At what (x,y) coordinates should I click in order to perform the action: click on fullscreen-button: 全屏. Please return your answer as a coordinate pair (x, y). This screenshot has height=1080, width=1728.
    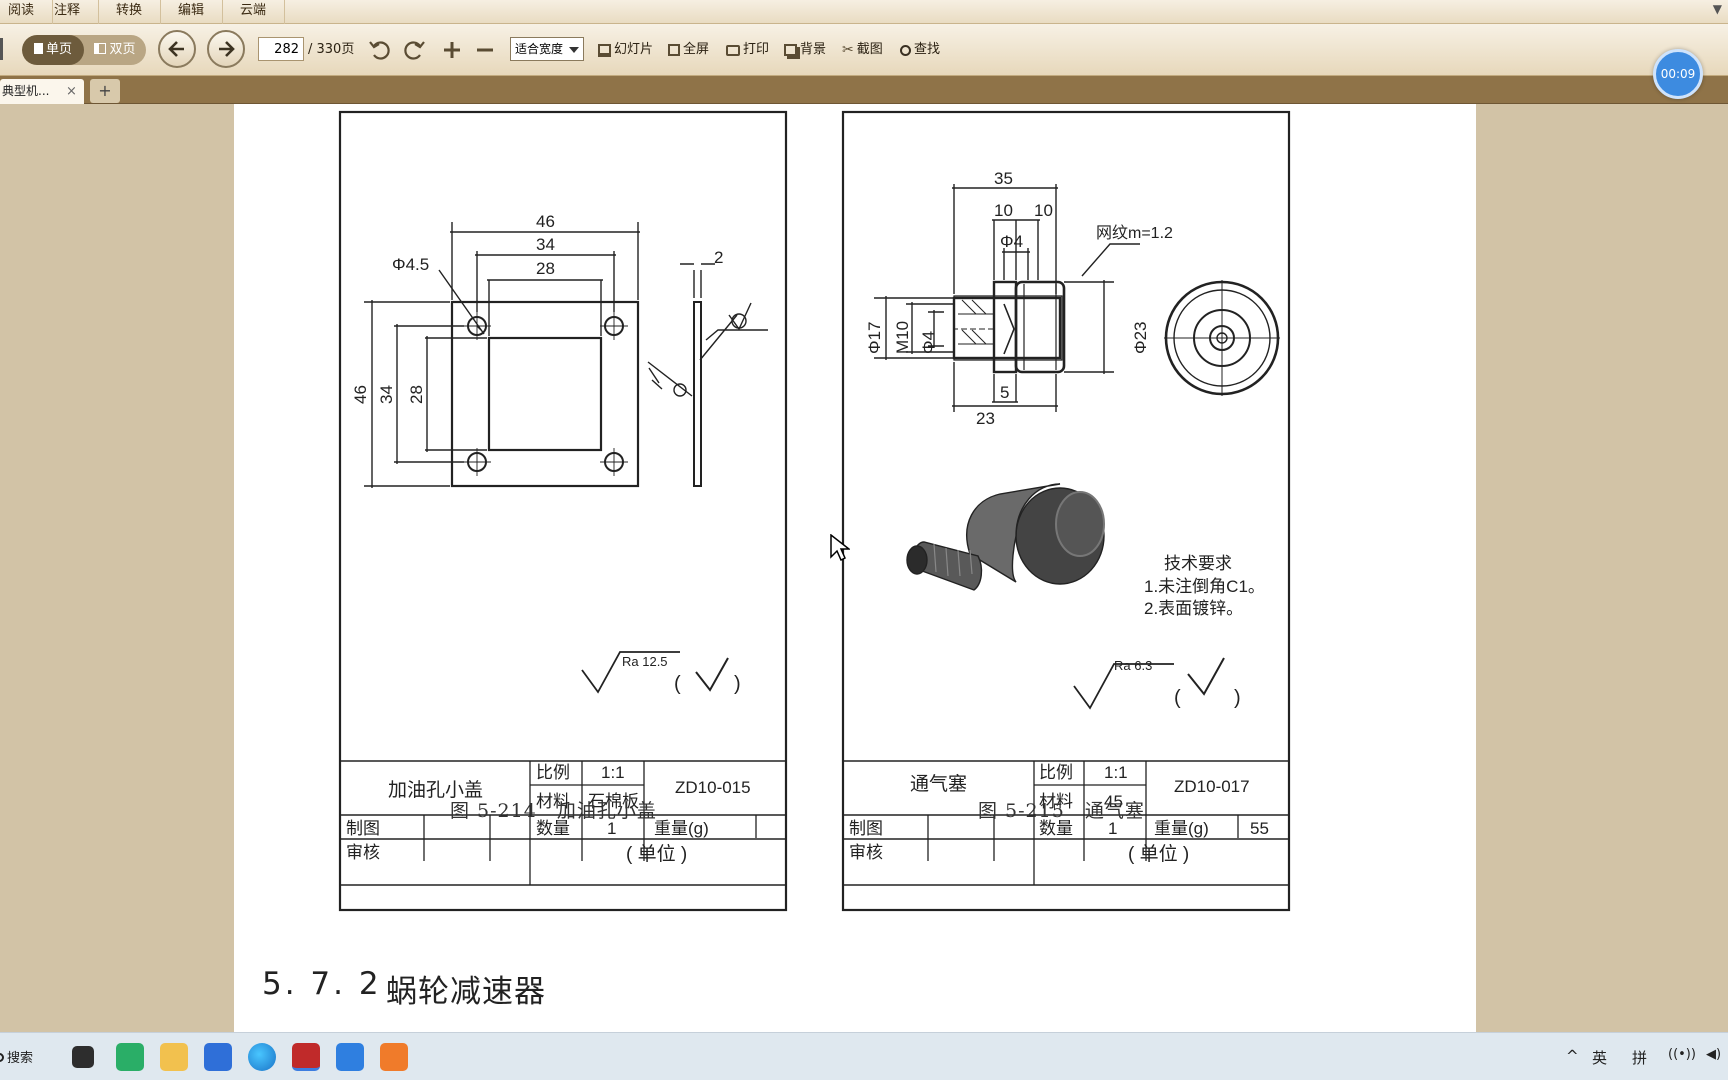
    Looking at the image, I should click on (688, 50).